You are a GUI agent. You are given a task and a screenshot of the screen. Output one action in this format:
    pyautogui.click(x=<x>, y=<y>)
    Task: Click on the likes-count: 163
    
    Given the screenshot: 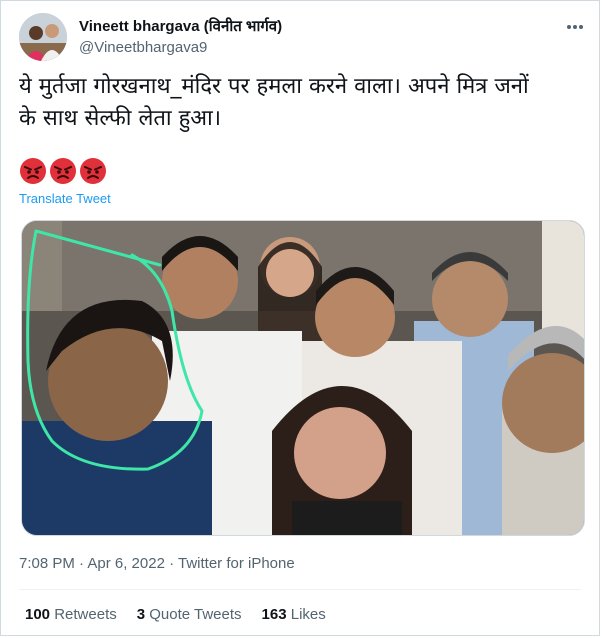 What is the action you would take?
    pyautogui.click(x=274, y=614)
    